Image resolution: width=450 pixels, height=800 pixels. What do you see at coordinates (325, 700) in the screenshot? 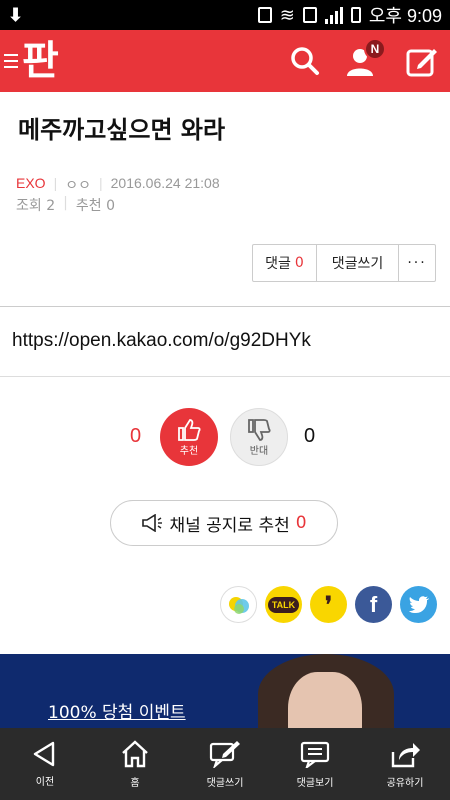
I see `ad-model-face` at bounding box center [325, 700].